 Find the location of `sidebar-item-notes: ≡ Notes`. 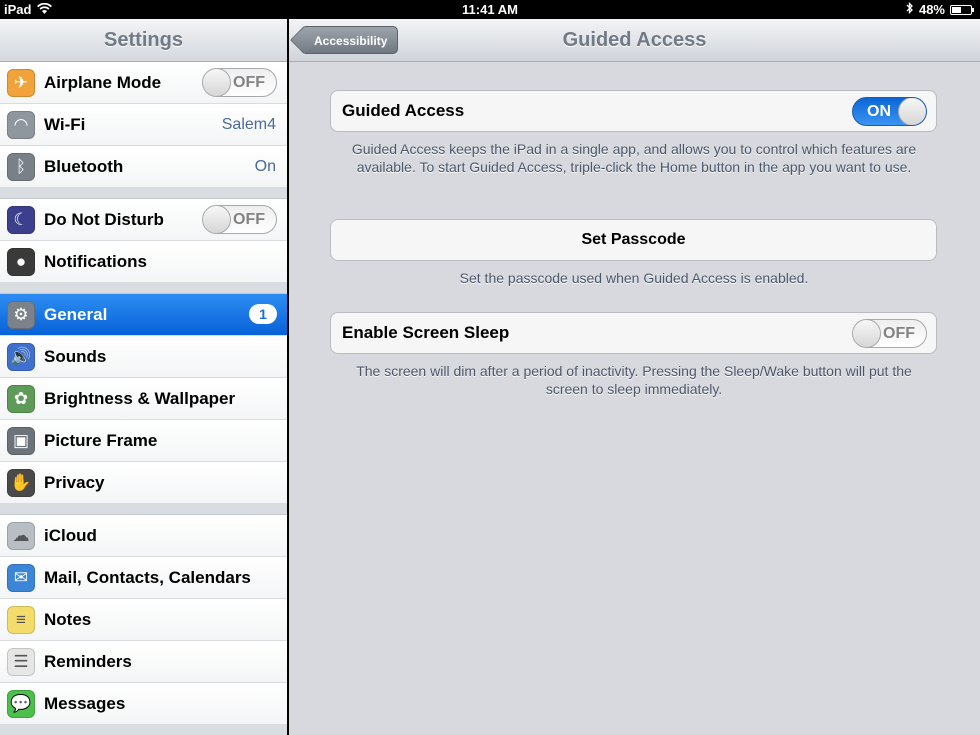

sidebar-item-notes: ≡ Notes is located at coordinates (143, 620).